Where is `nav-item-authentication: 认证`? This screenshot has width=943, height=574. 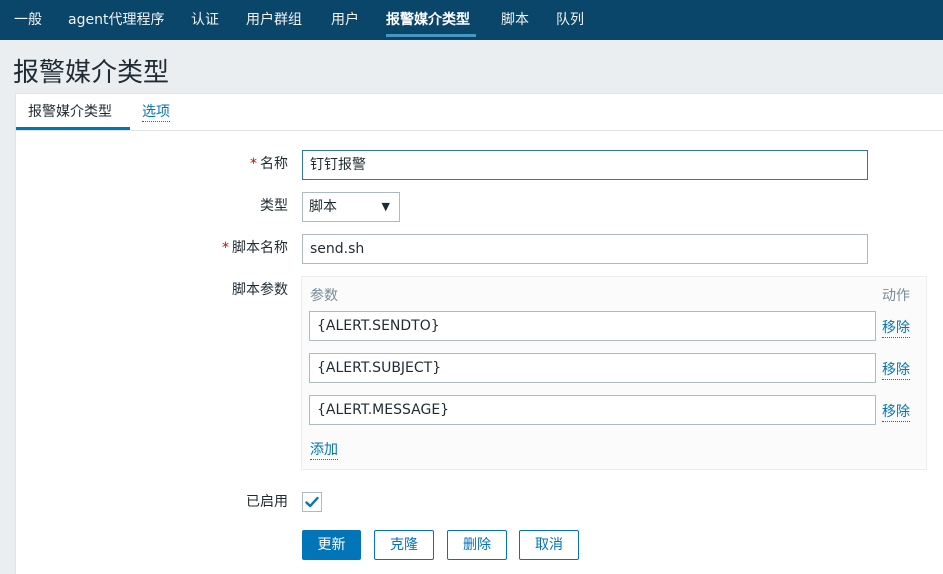 nav-item-authentication: 认证 is located at coordinates (205, 20).